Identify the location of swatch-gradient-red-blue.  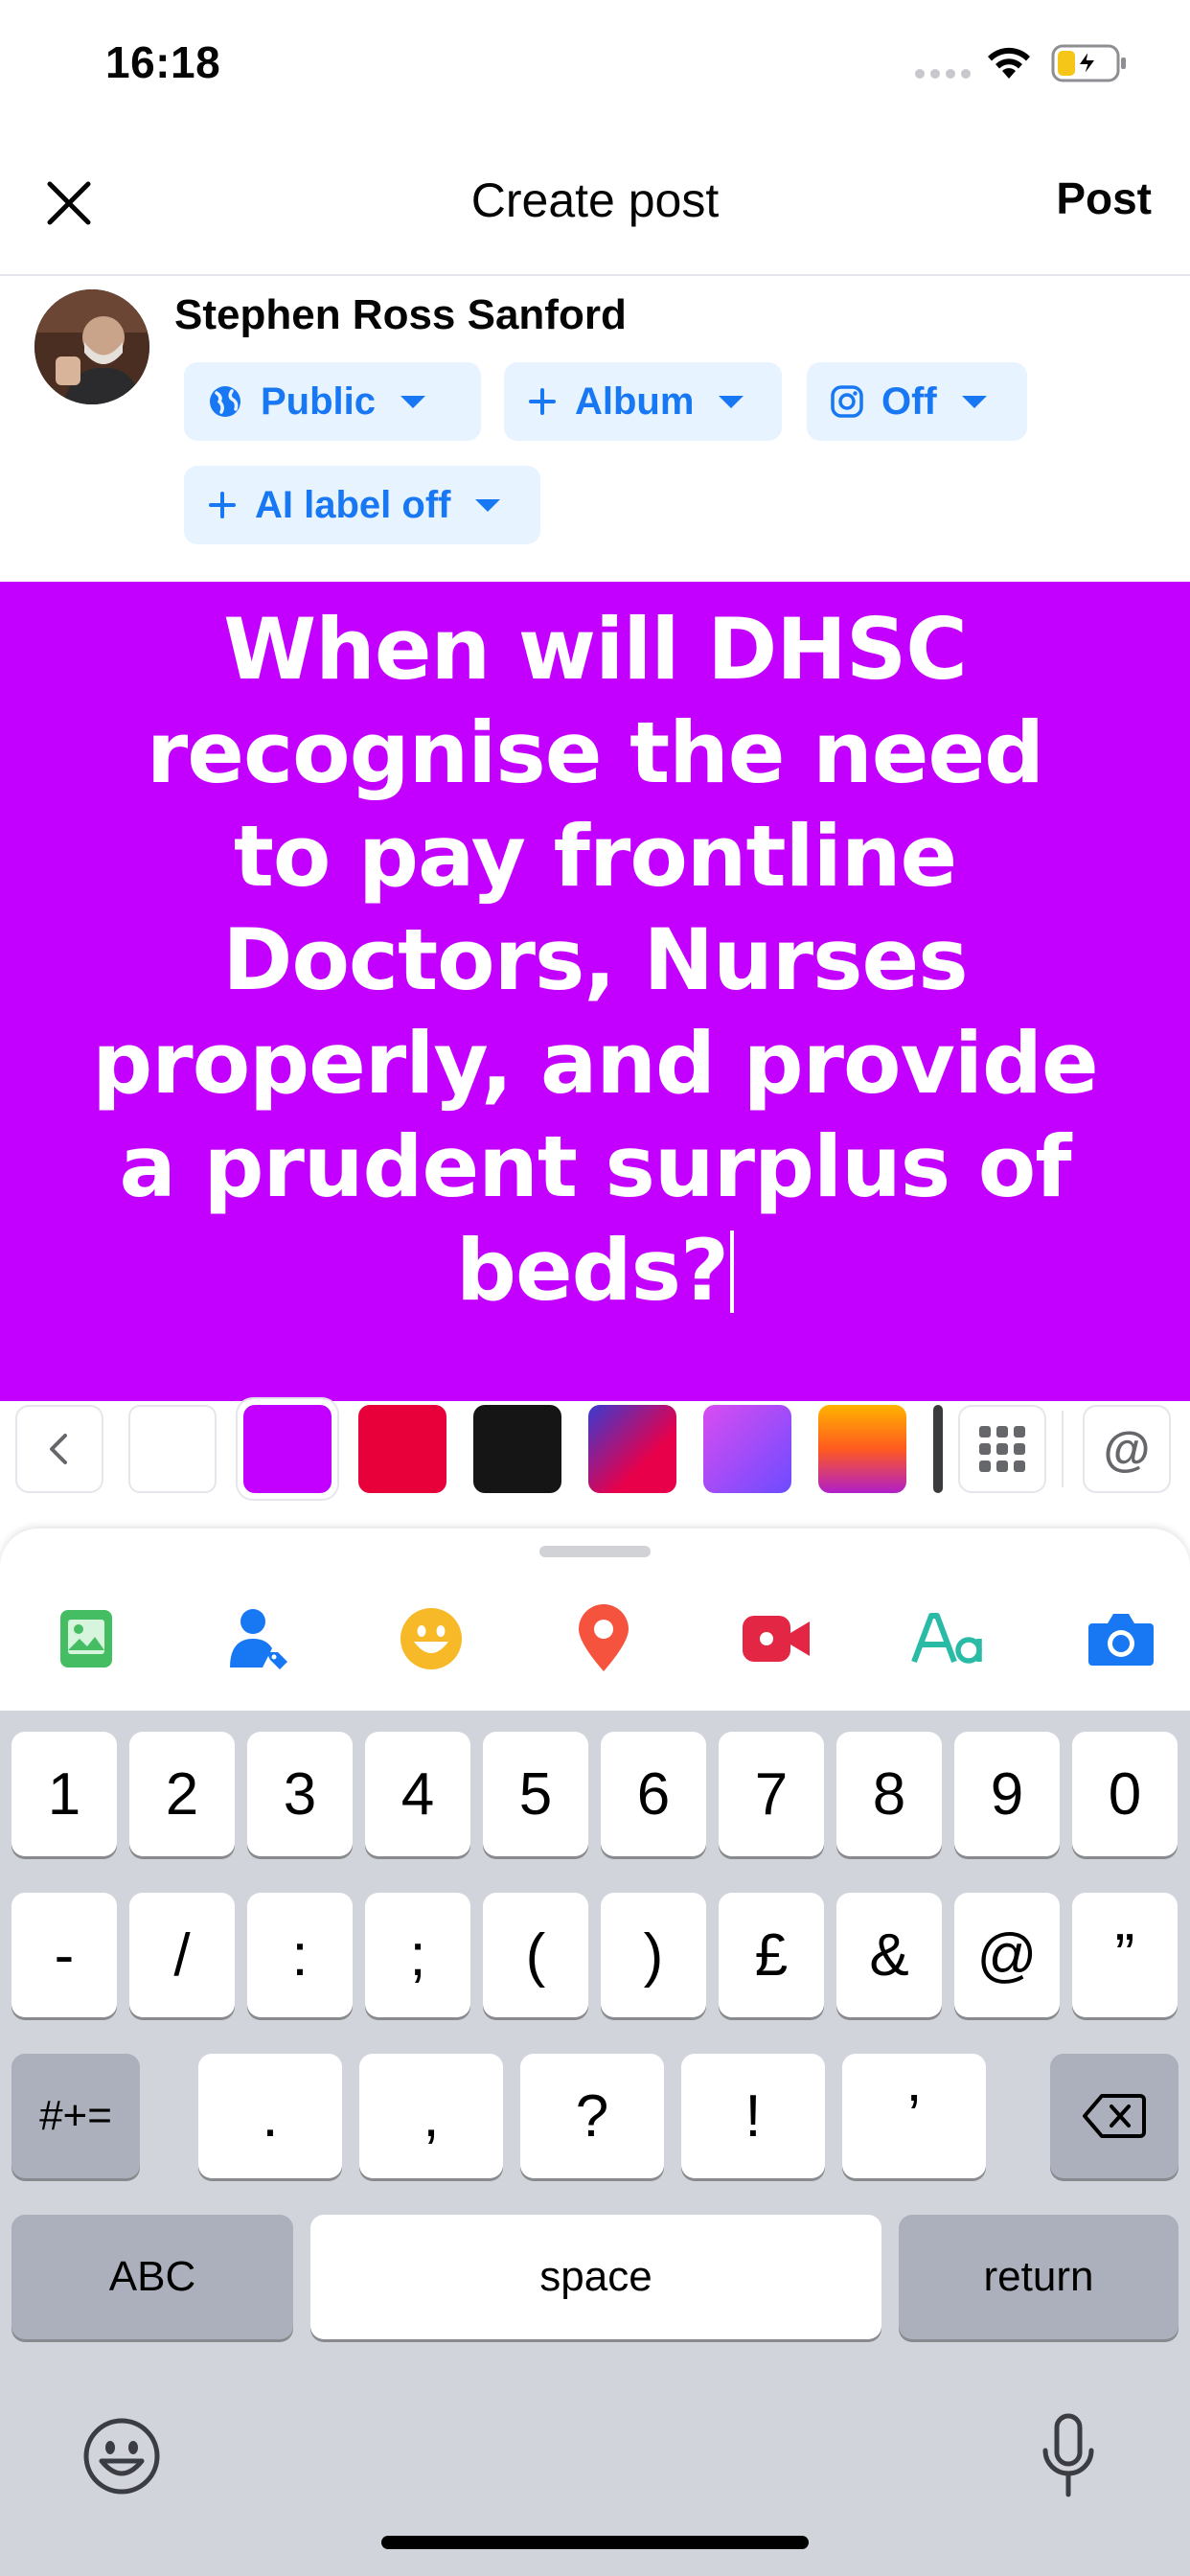
(632, 1449).